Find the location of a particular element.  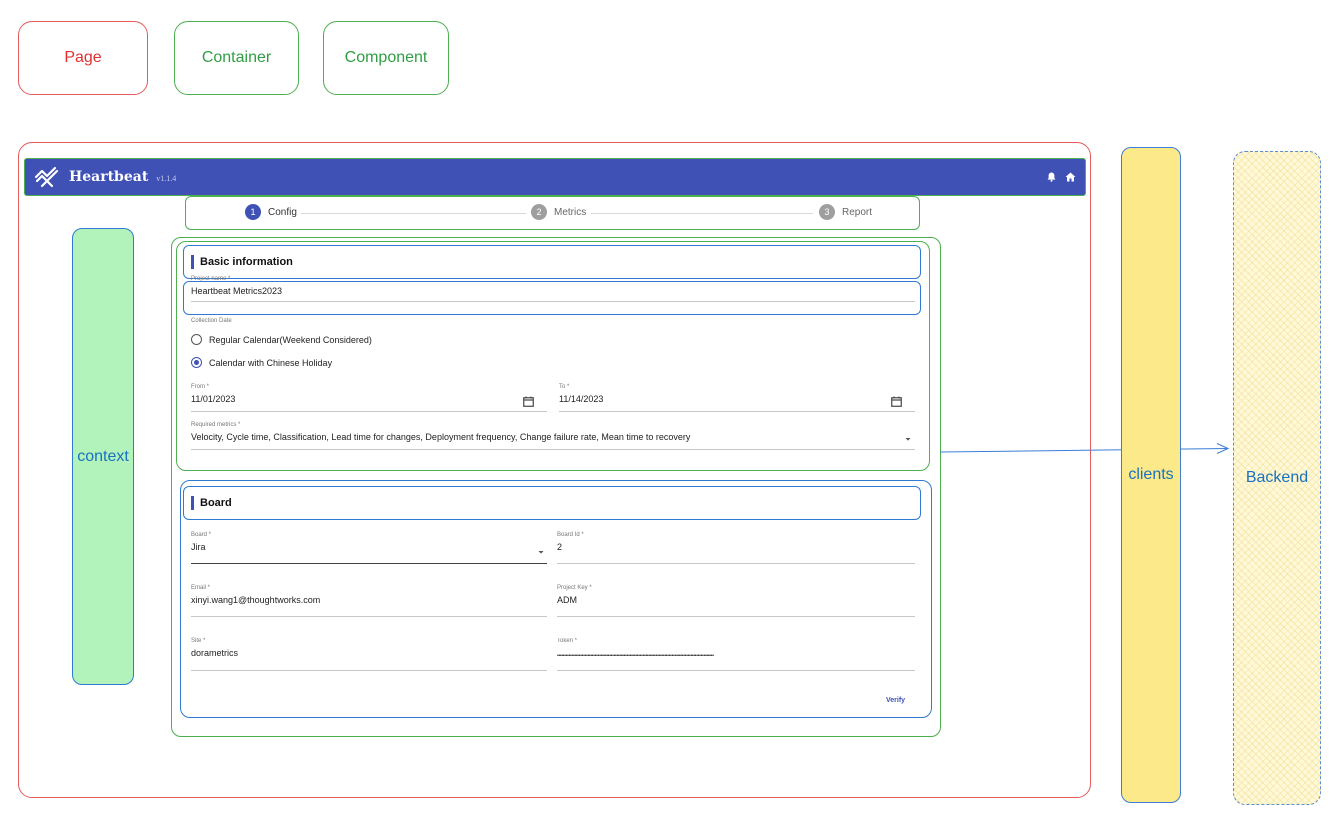

context-annotation: context is located at coordinates (103, 456).